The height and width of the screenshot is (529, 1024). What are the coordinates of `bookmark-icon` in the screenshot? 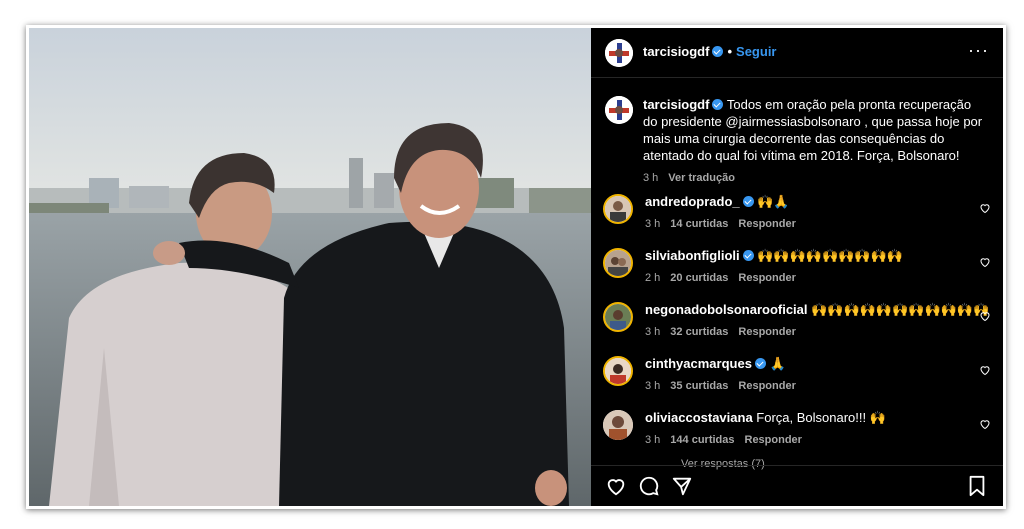 It's located at (977, 486).